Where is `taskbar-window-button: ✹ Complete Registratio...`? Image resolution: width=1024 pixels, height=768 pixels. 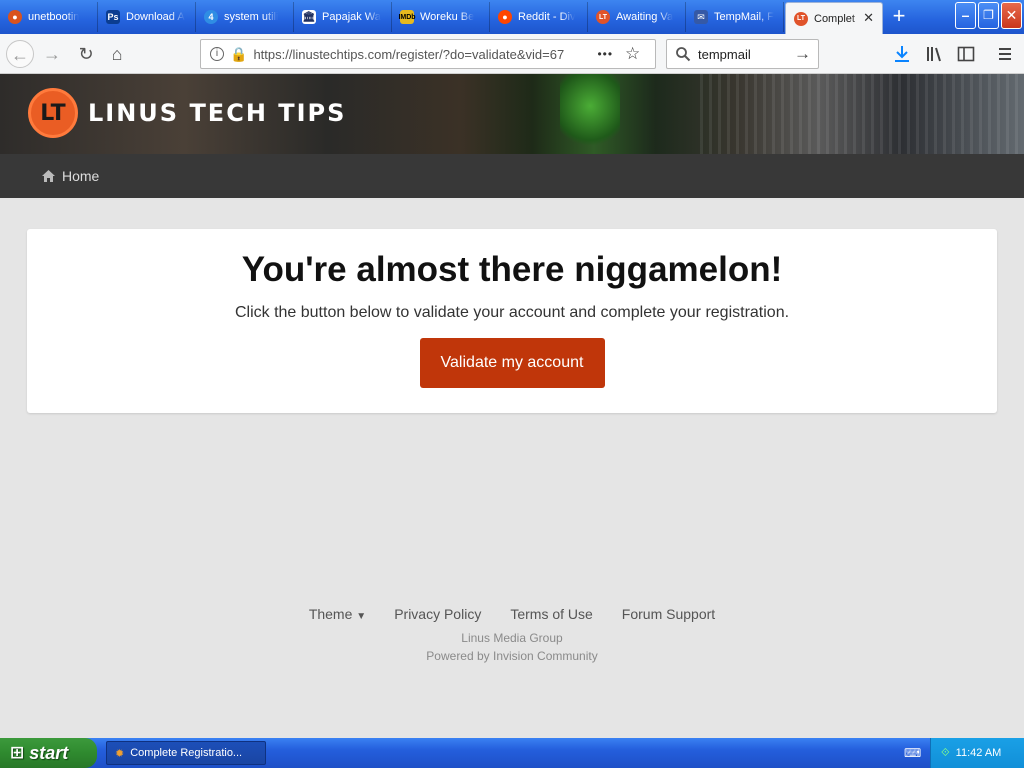
taskbar-window-button: ✹ Complete Registratio... is located at coordinates (186, 753).